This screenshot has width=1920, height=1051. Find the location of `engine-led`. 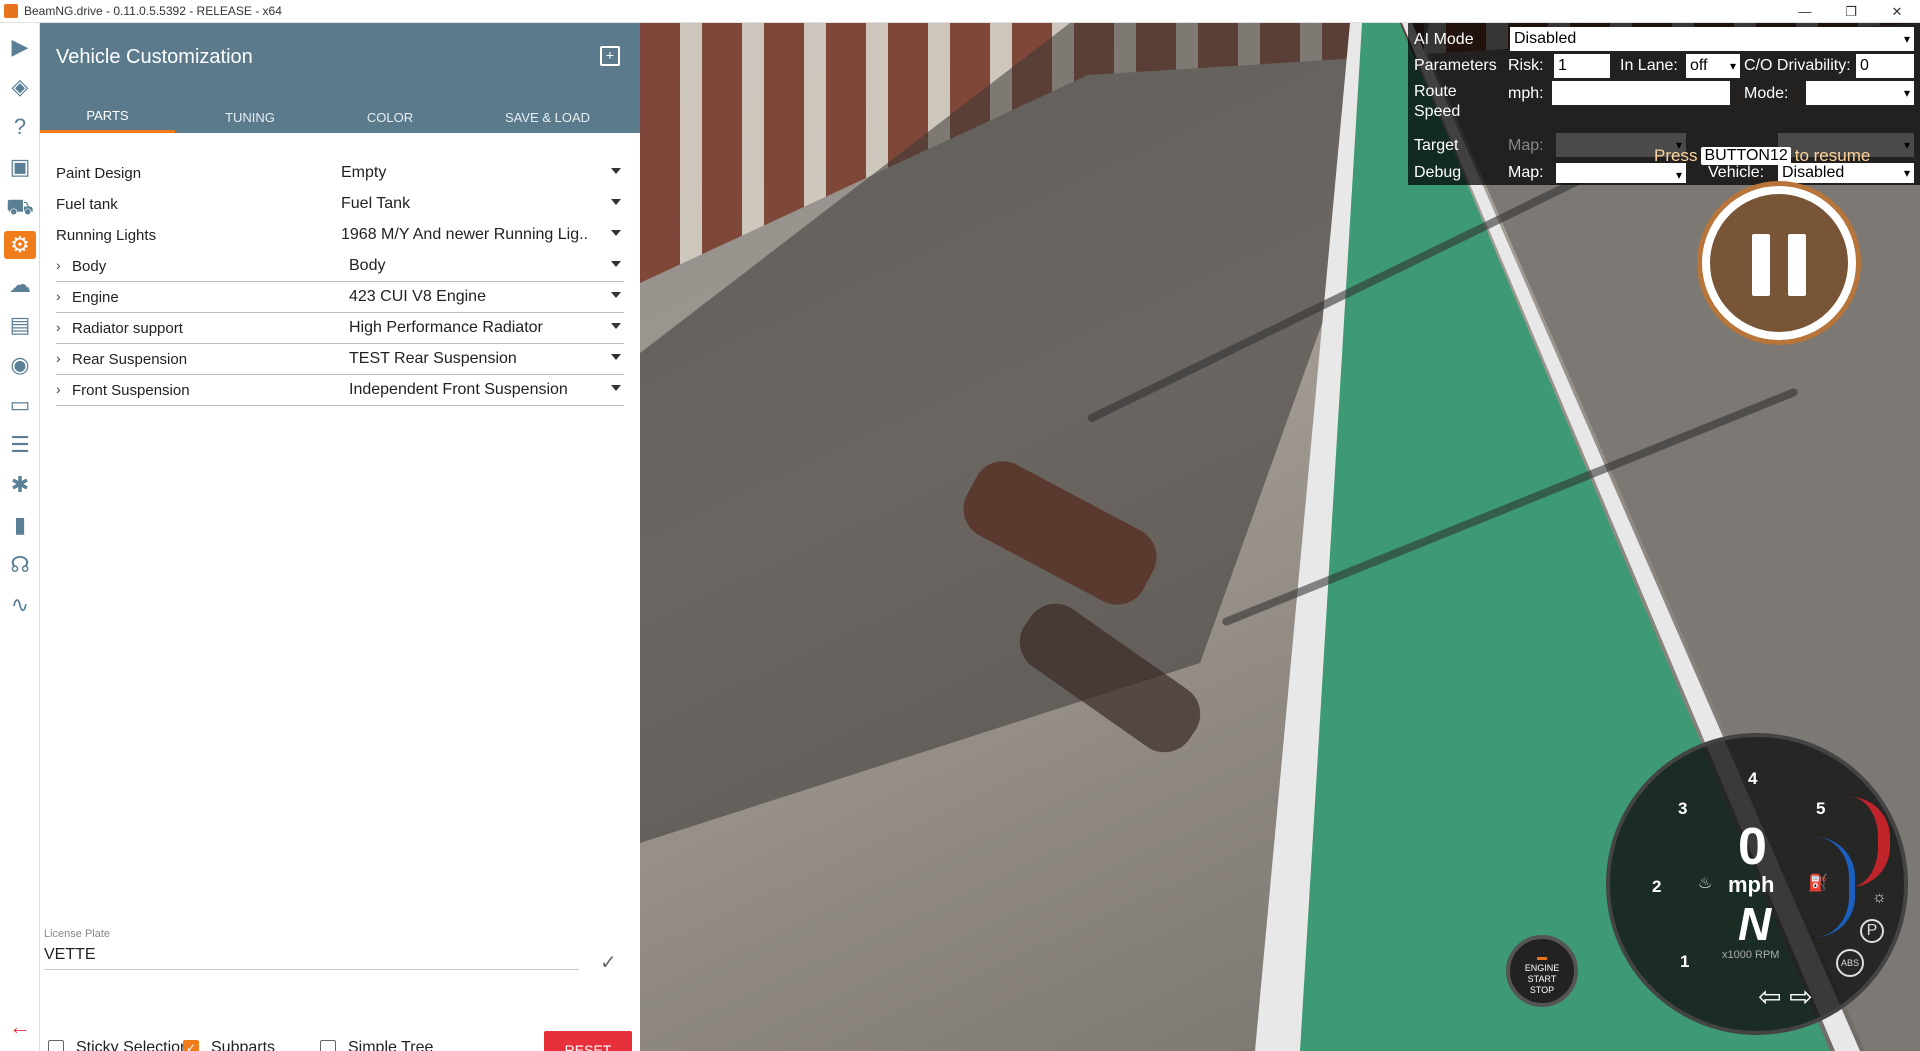

engine-led is located at coordinates (1542, 958).